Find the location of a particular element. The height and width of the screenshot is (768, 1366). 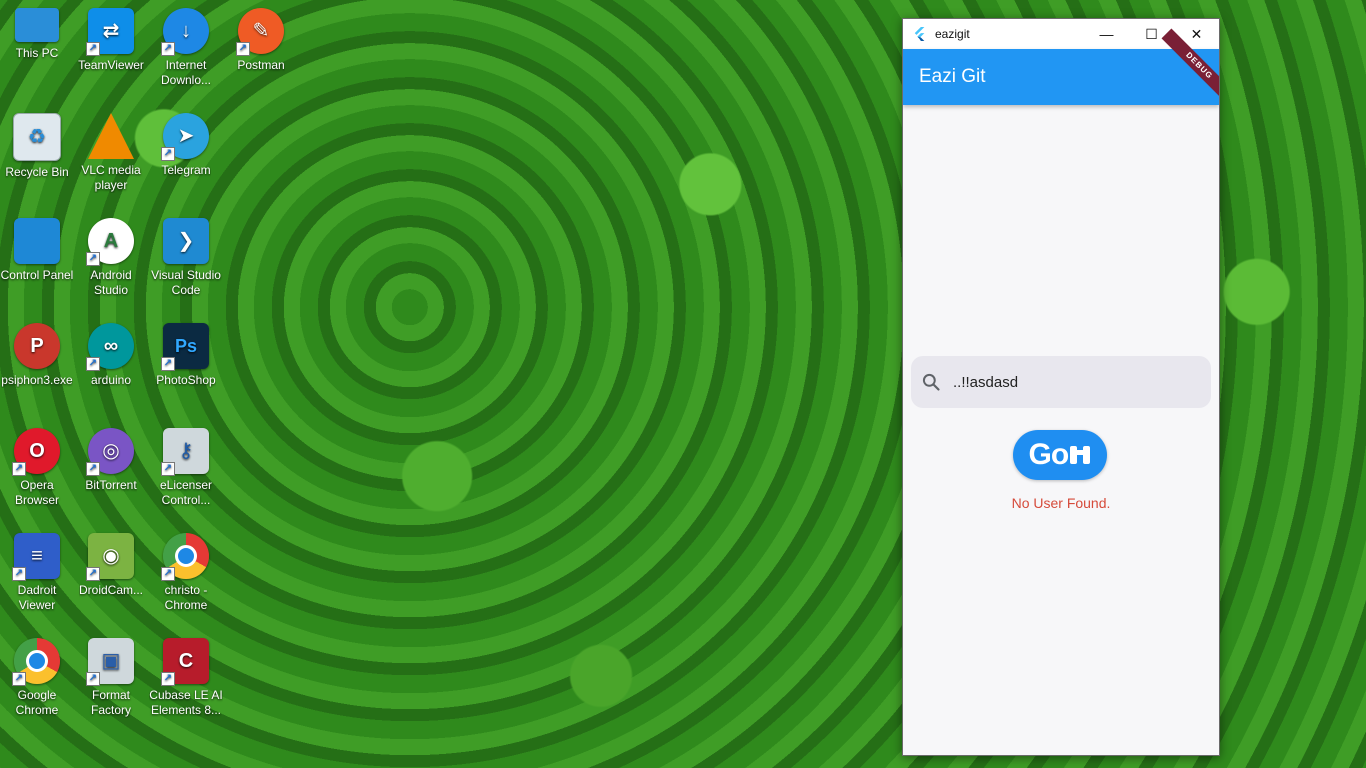

format-factory-icon: ▣ ↗ is located at coordinates (110, 662).